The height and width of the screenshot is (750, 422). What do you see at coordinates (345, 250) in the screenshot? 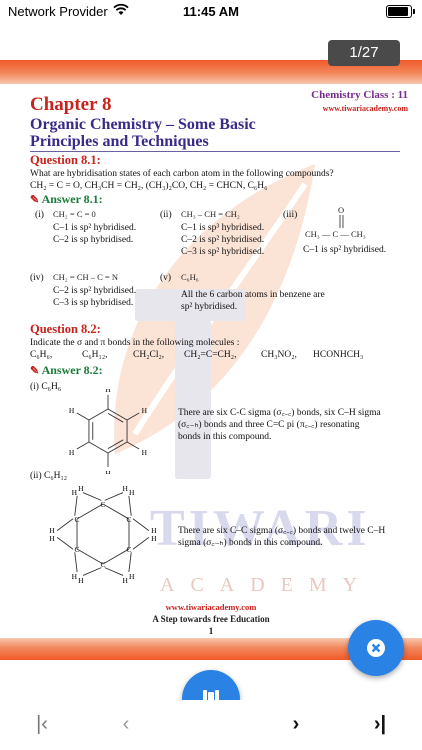
I see `answer-iii-line1: C–1 is sp² hybridised.` at bounding box center [345, 250].